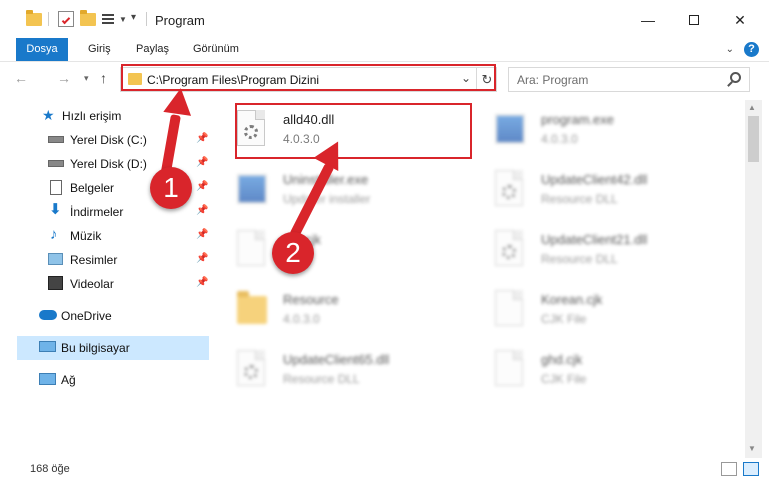 Image resolution: width=769 pixels, height=498 pixels. What do you see at coordinates (350, 253) in the screenshot?
I see `file-item-cjk: cjk` at bounding box center [350, 253].